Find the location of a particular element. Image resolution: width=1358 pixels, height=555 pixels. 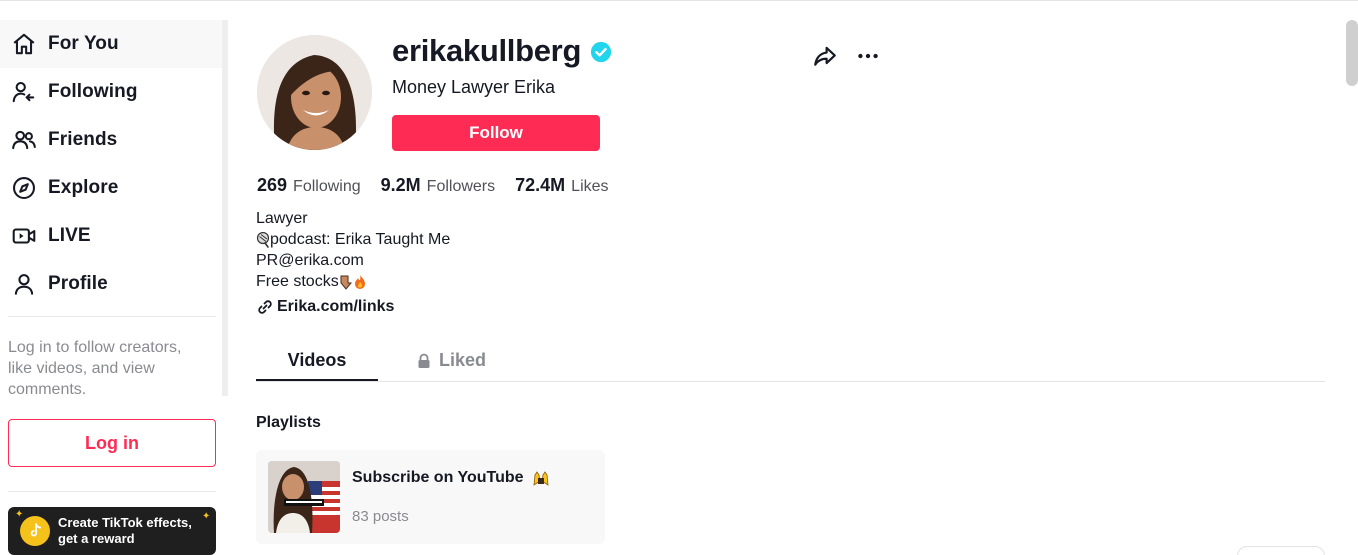

sidebar-item-for-you: For You is located at coordinates (111, 44).